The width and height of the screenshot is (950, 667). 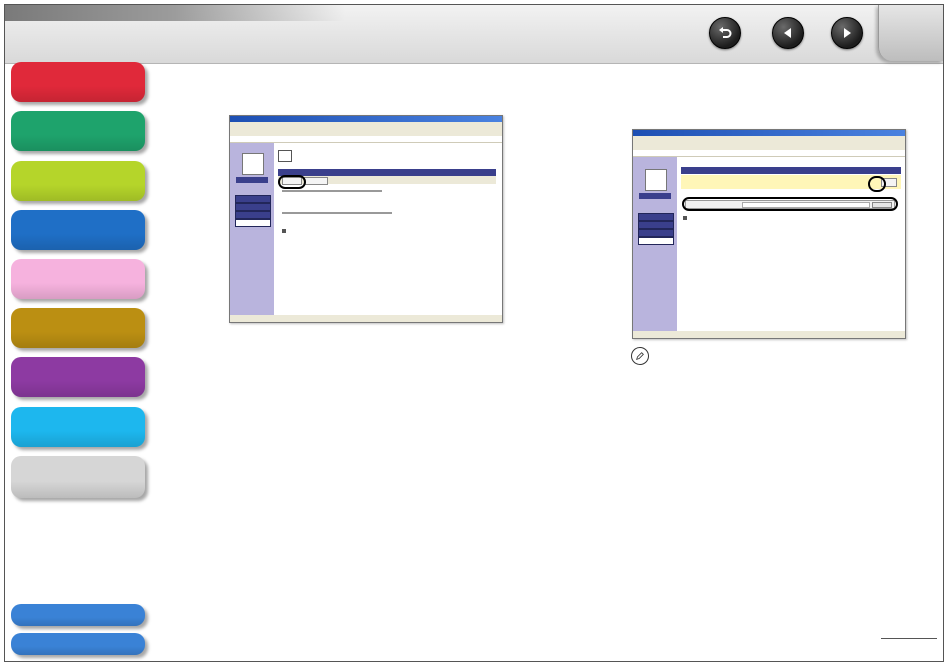 I want to click on triangle-right-icon, so click(x=847, y=33).